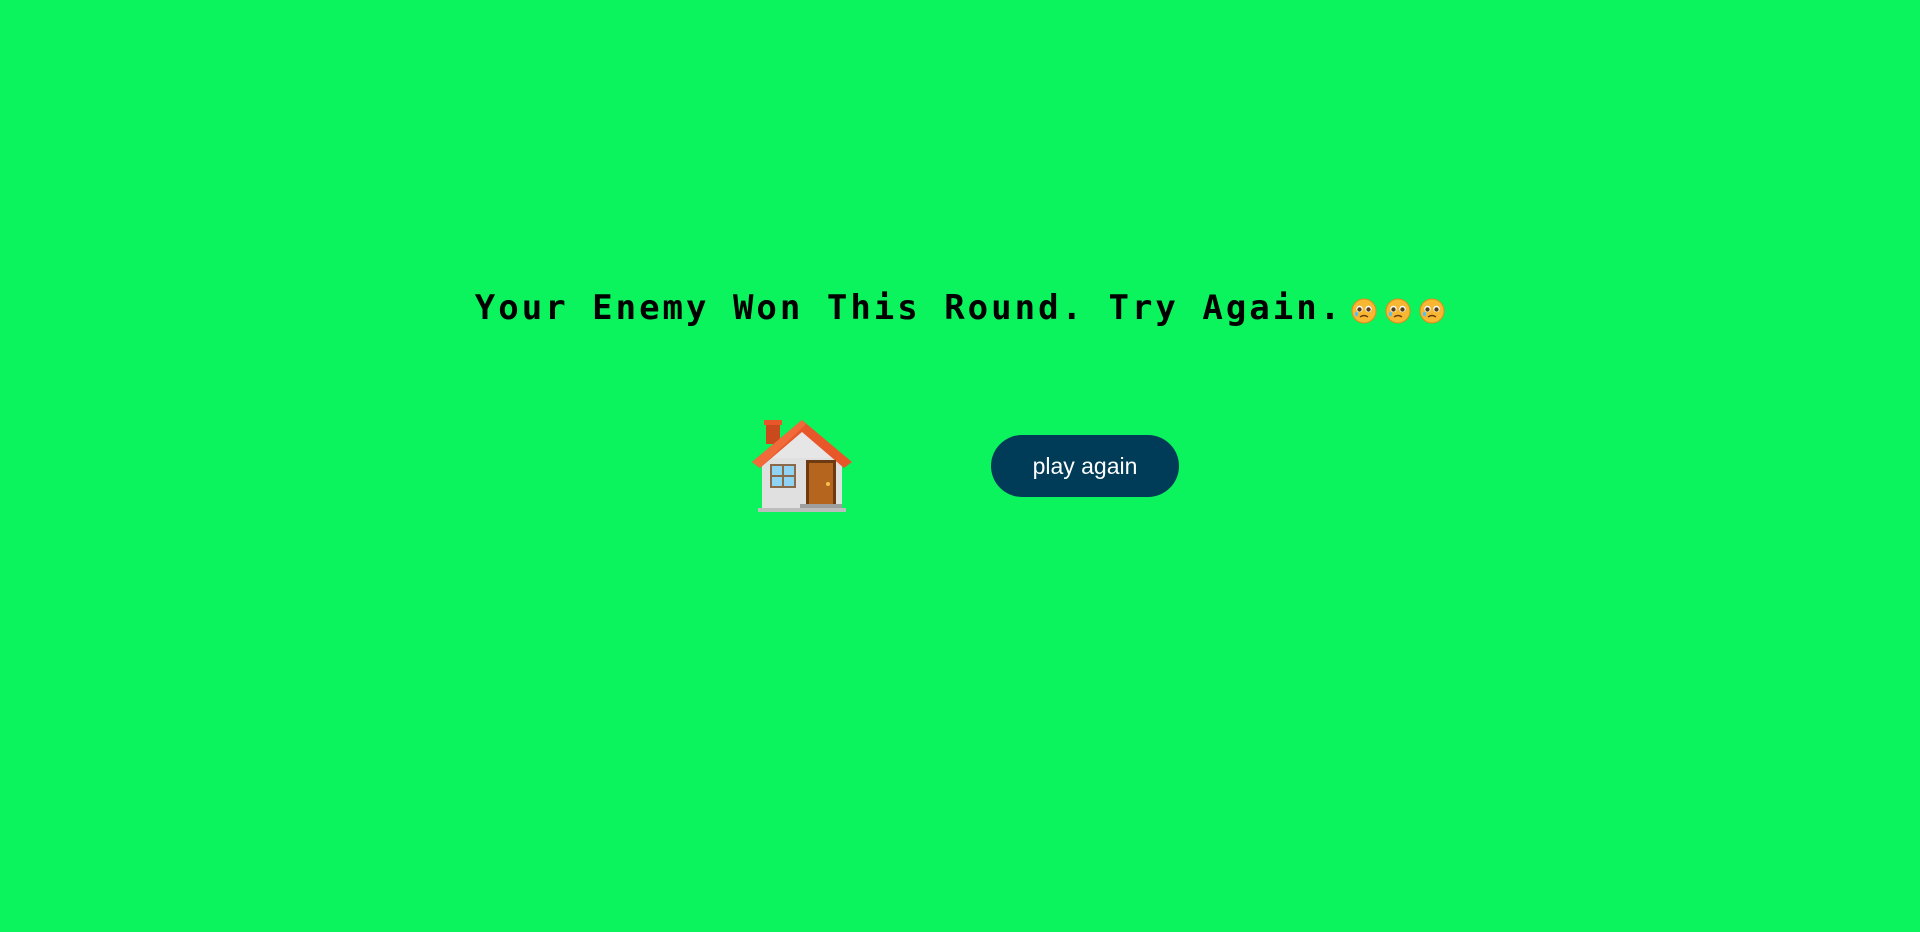 The image size is (1920, 932). I want to click on house-icon, so click(802, 466).